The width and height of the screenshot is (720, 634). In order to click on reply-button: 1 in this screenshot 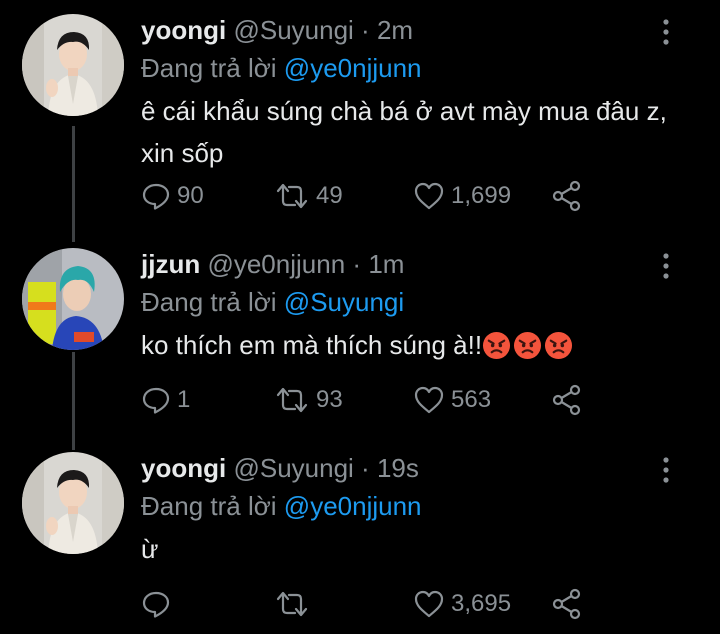, I will do `click(165, 400)`.